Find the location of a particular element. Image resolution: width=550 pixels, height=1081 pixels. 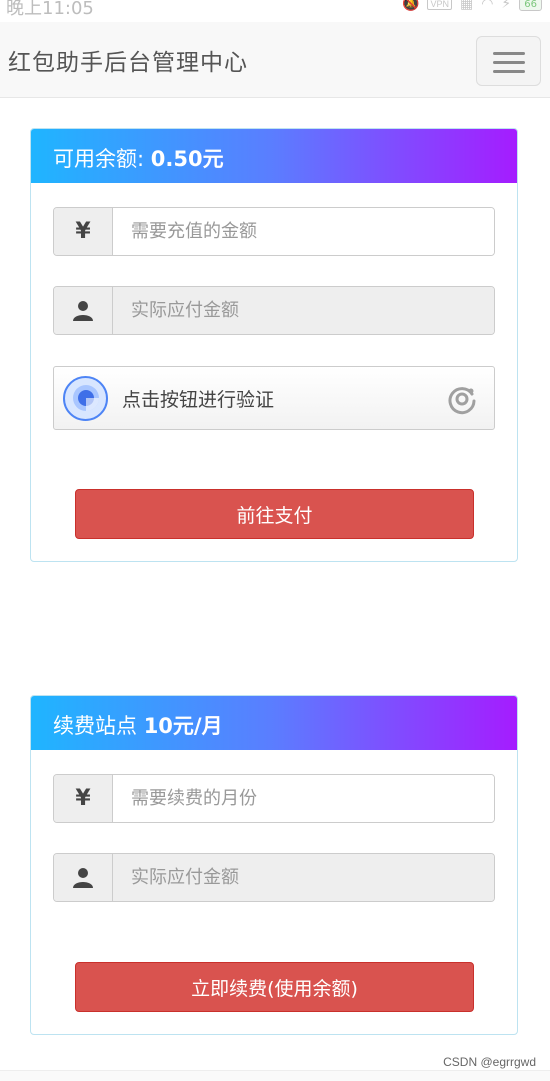

renew-panel-header: 续费站点 10元/月 is located at coordinates (274, 723).